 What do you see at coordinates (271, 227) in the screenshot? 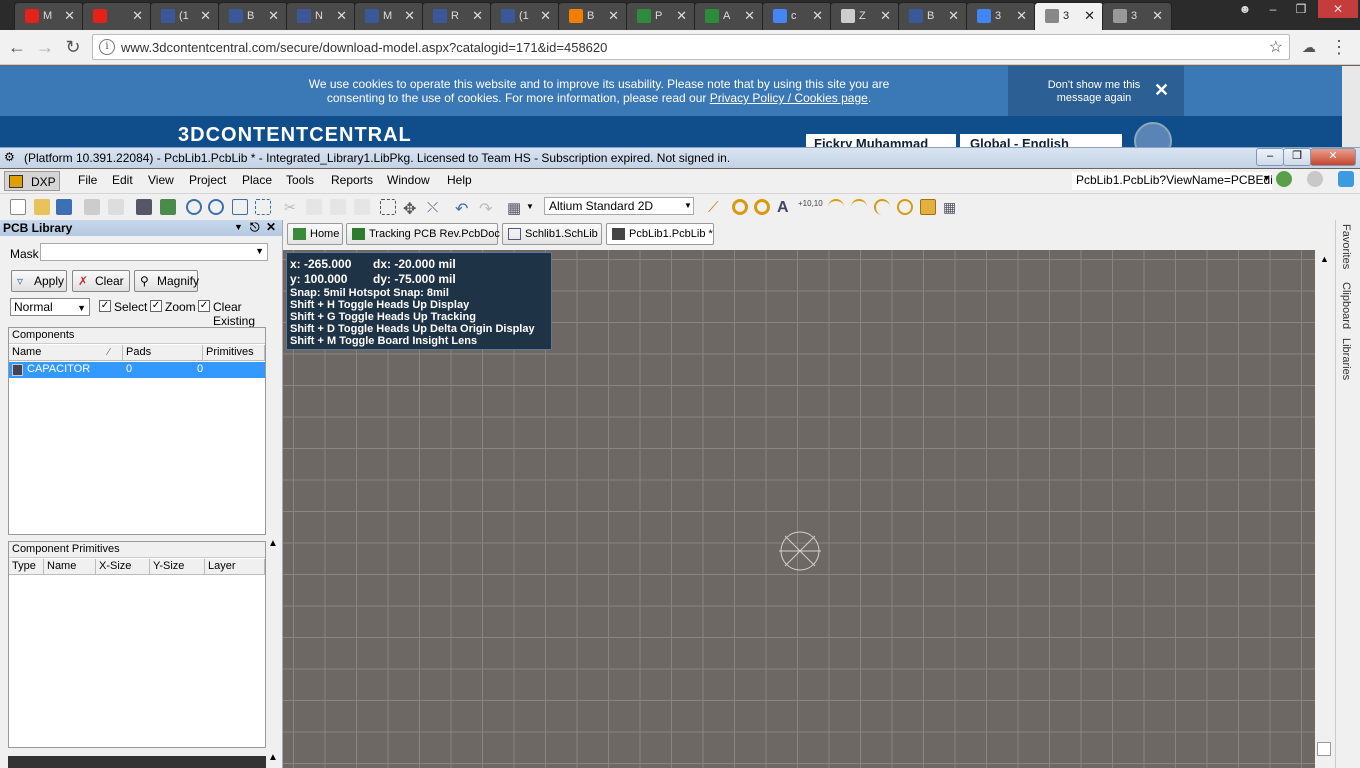
I see `panel-close-icon: ✕` at bounding box center [271, 227].